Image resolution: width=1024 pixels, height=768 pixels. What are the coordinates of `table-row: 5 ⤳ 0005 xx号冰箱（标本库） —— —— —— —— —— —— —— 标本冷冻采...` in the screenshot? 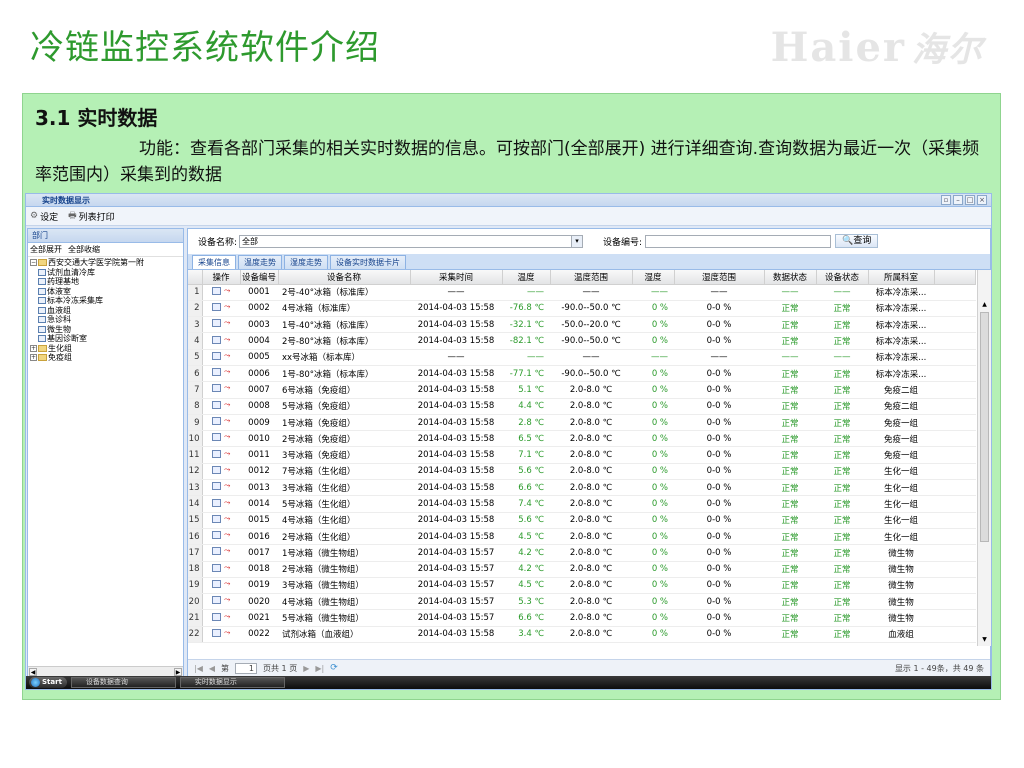 It's located at (582, 357).